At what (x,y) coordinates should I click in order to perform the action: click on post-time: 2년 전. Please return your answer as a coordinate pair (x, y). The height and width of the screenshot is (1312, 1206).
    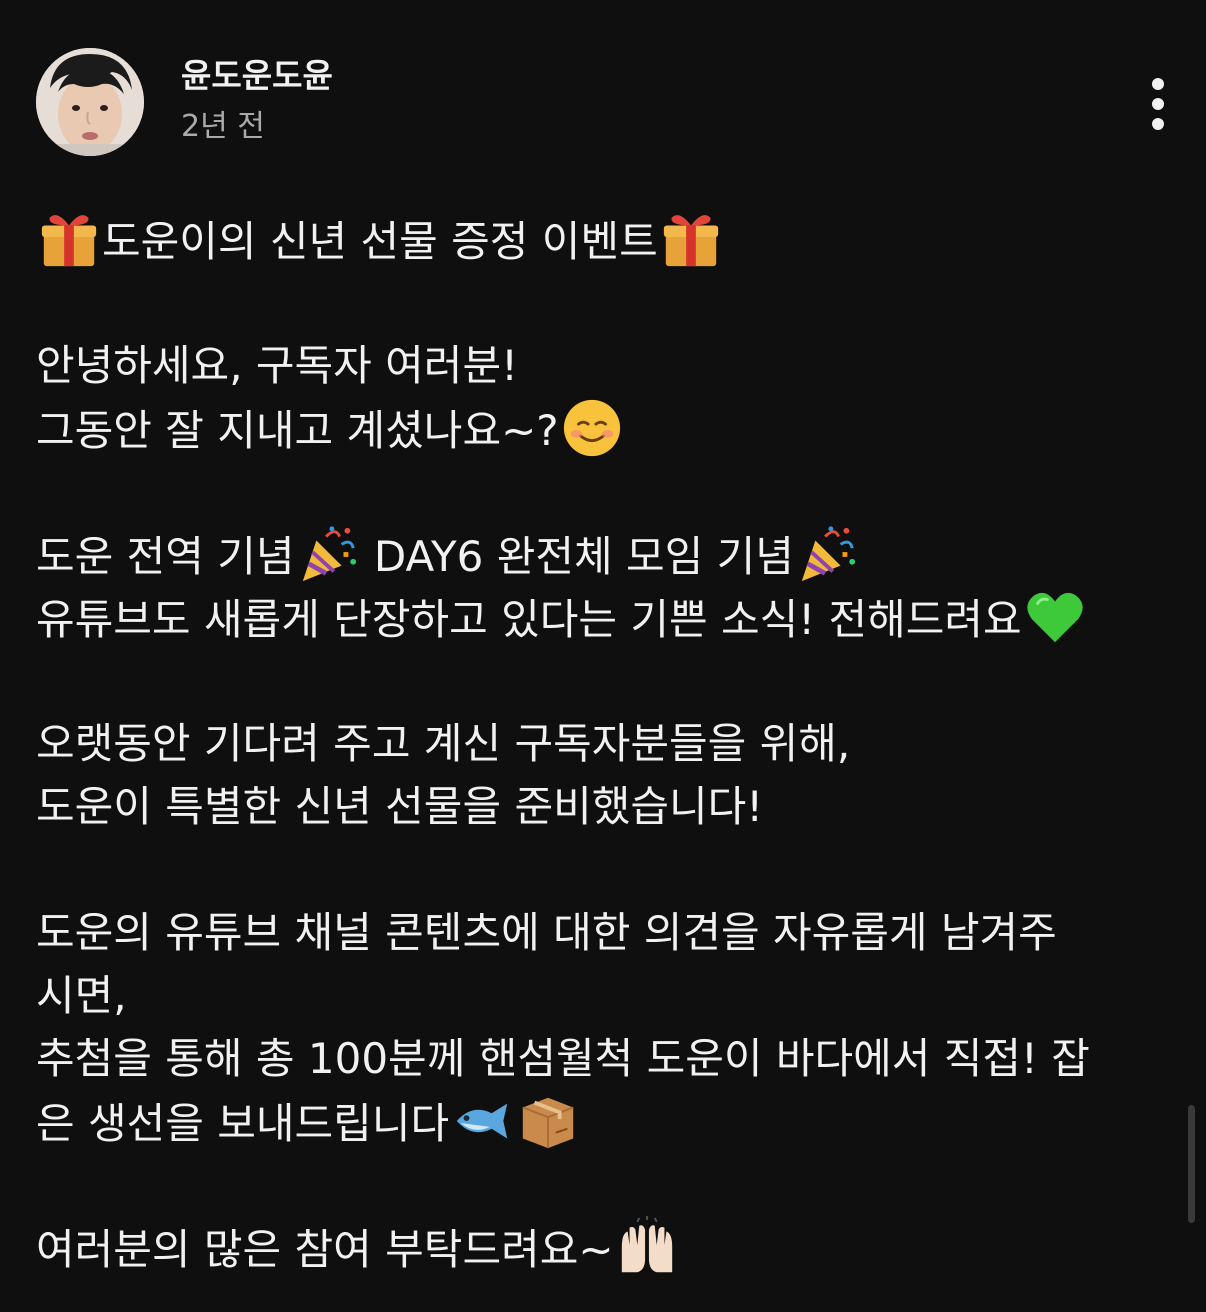
    Looking at the image, I should click on (223, 126).